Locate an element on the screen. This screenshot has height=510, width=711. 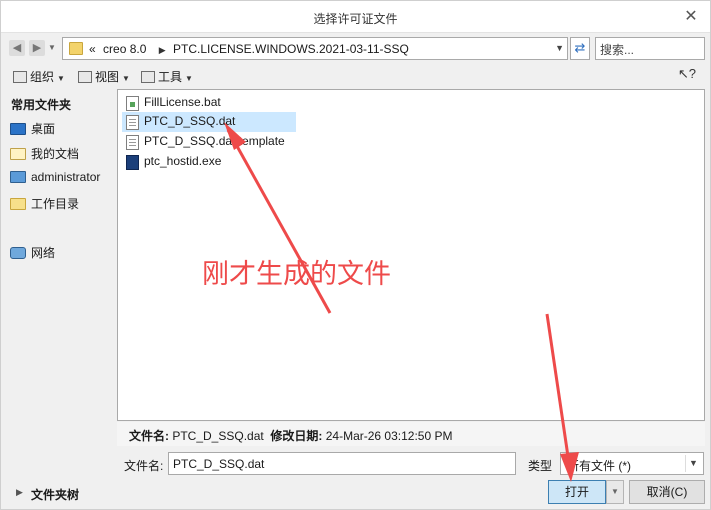
filename-field is located at coordinates (342, 463).